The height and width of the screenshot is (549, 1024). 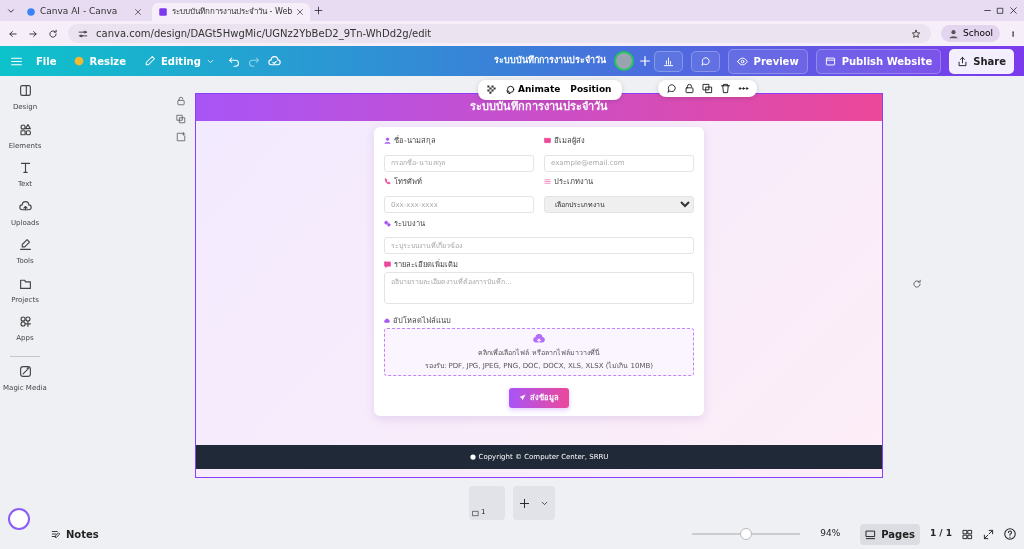 What do you see at coordinates (79, 61) in the screenshot?
I see `crown-icon` at bounding box center [79, 61].